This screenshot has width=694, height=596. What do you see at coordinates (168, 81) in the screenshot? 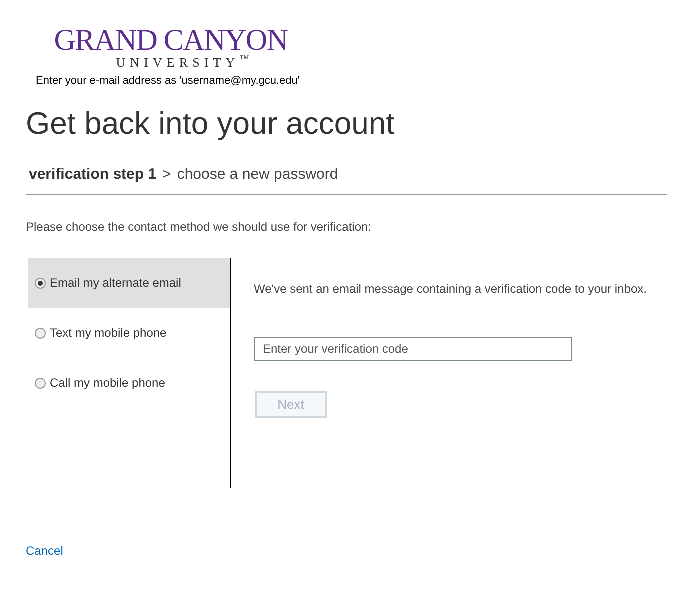
I see `instruction-text: Enter your e-mail address as 'username@my.gcu.edu'` at bounding box center [168, 81].